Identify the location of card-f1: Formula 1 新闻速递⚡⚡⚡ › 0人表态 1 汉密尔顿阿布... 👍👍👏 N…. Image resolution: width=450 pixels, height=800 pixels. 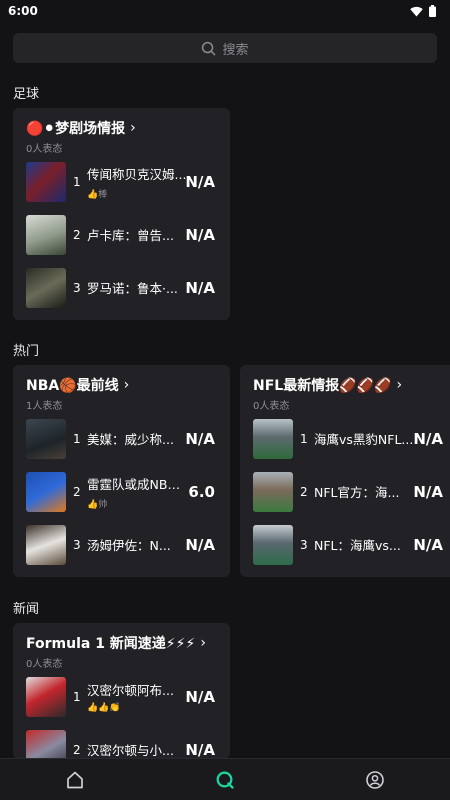
(121, 691).